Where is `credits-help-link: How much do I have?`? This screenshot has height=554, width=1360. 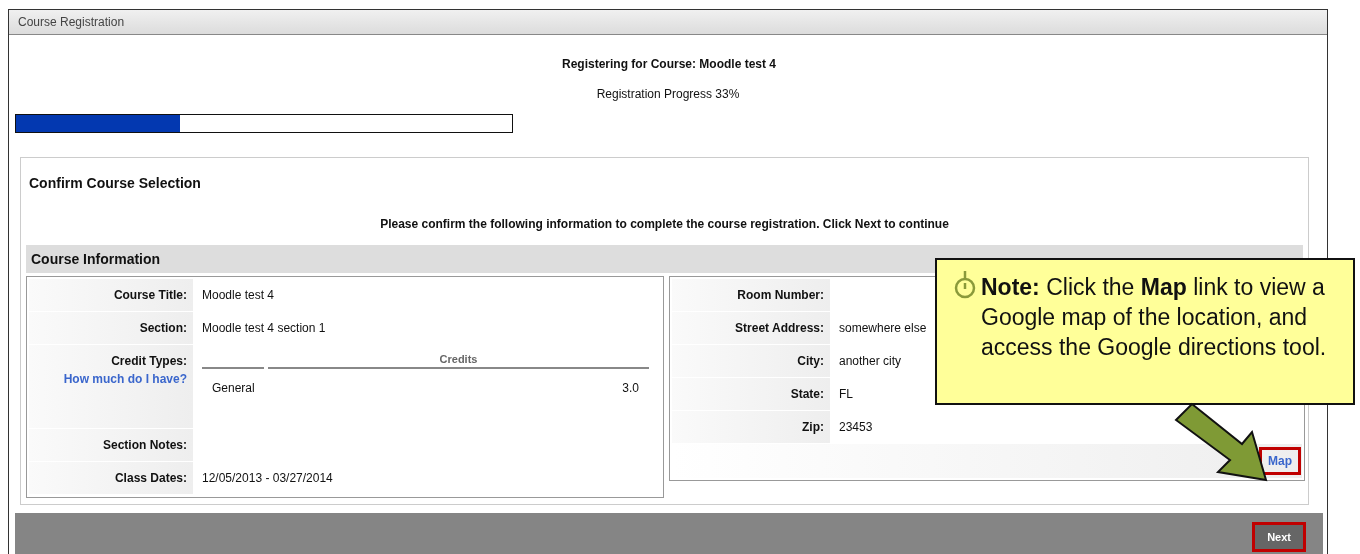
credits-help-link: How much do I have? is located at coordinates (125, 379).